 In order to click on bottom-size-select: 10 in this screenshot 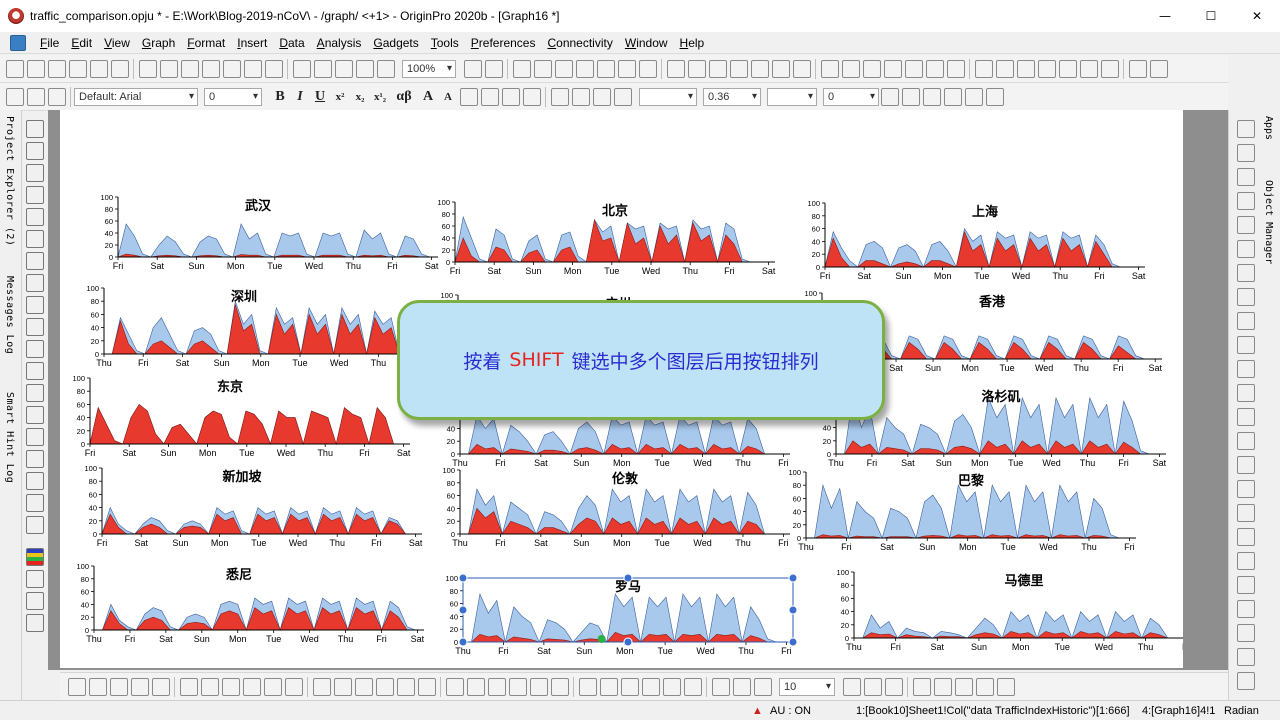, I will do `click(807, 686)`.